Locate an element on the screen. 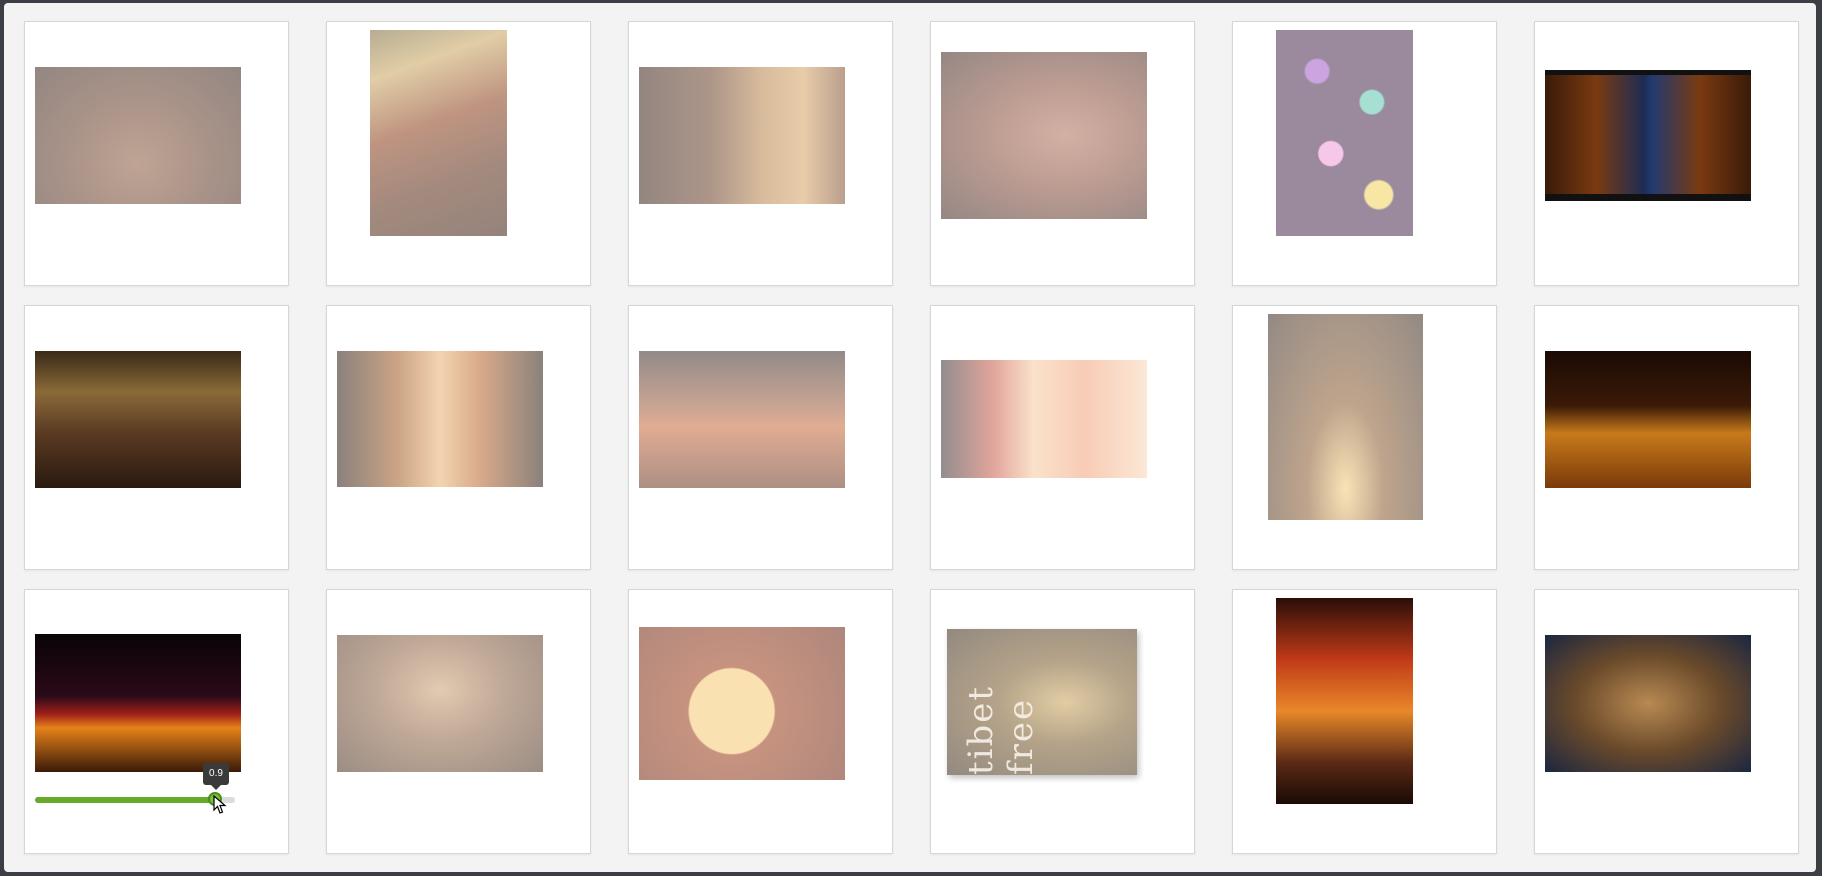 Image resolution: width=1822 pixels, height=876 pixels. photo-card-spices is located at coordinates (458, 153).